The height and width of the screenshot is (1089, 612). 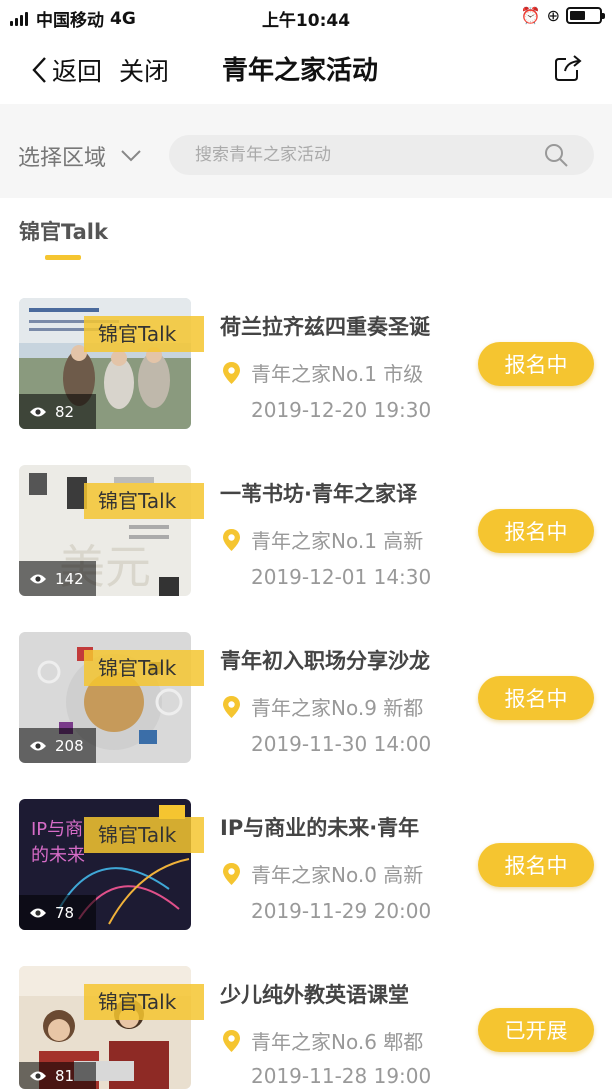 I want to click on activity-location: 青年之家No.6 郫都, so click(x=322, y=1040).